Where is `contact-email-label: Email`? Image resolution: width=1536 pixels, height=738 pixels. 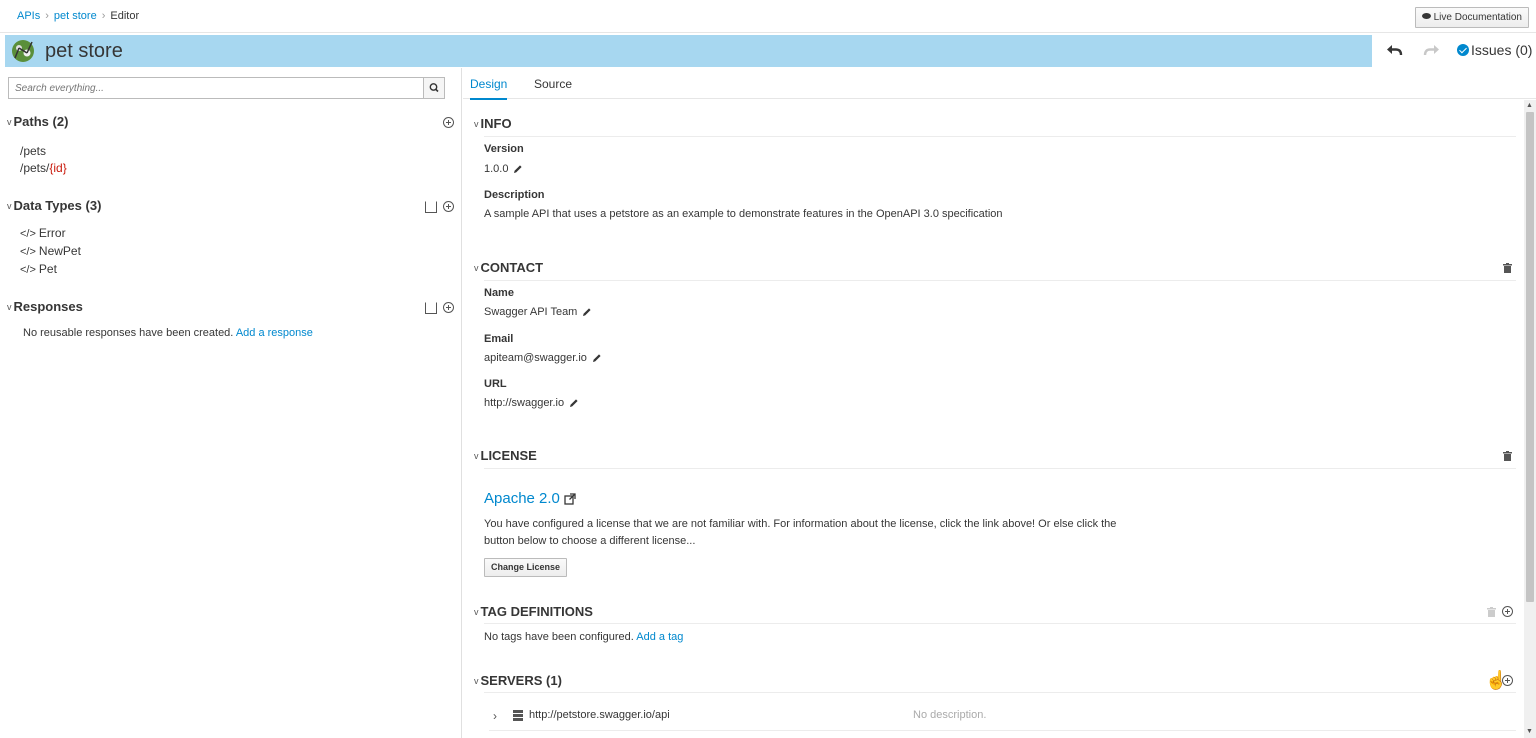
contact-email-label: Email is located at coordinates (499, 339).